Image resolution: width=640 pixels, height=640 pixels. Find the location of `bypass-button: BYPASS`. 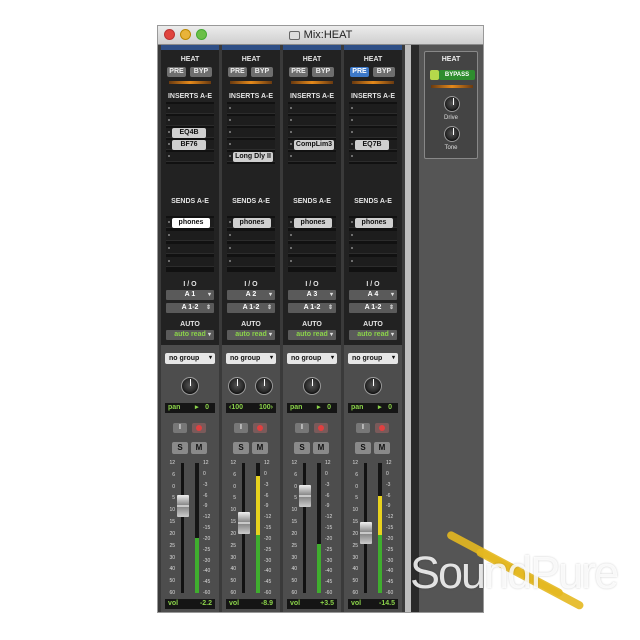

bypass-button: BYPASS is located at coordinates (457, 75).